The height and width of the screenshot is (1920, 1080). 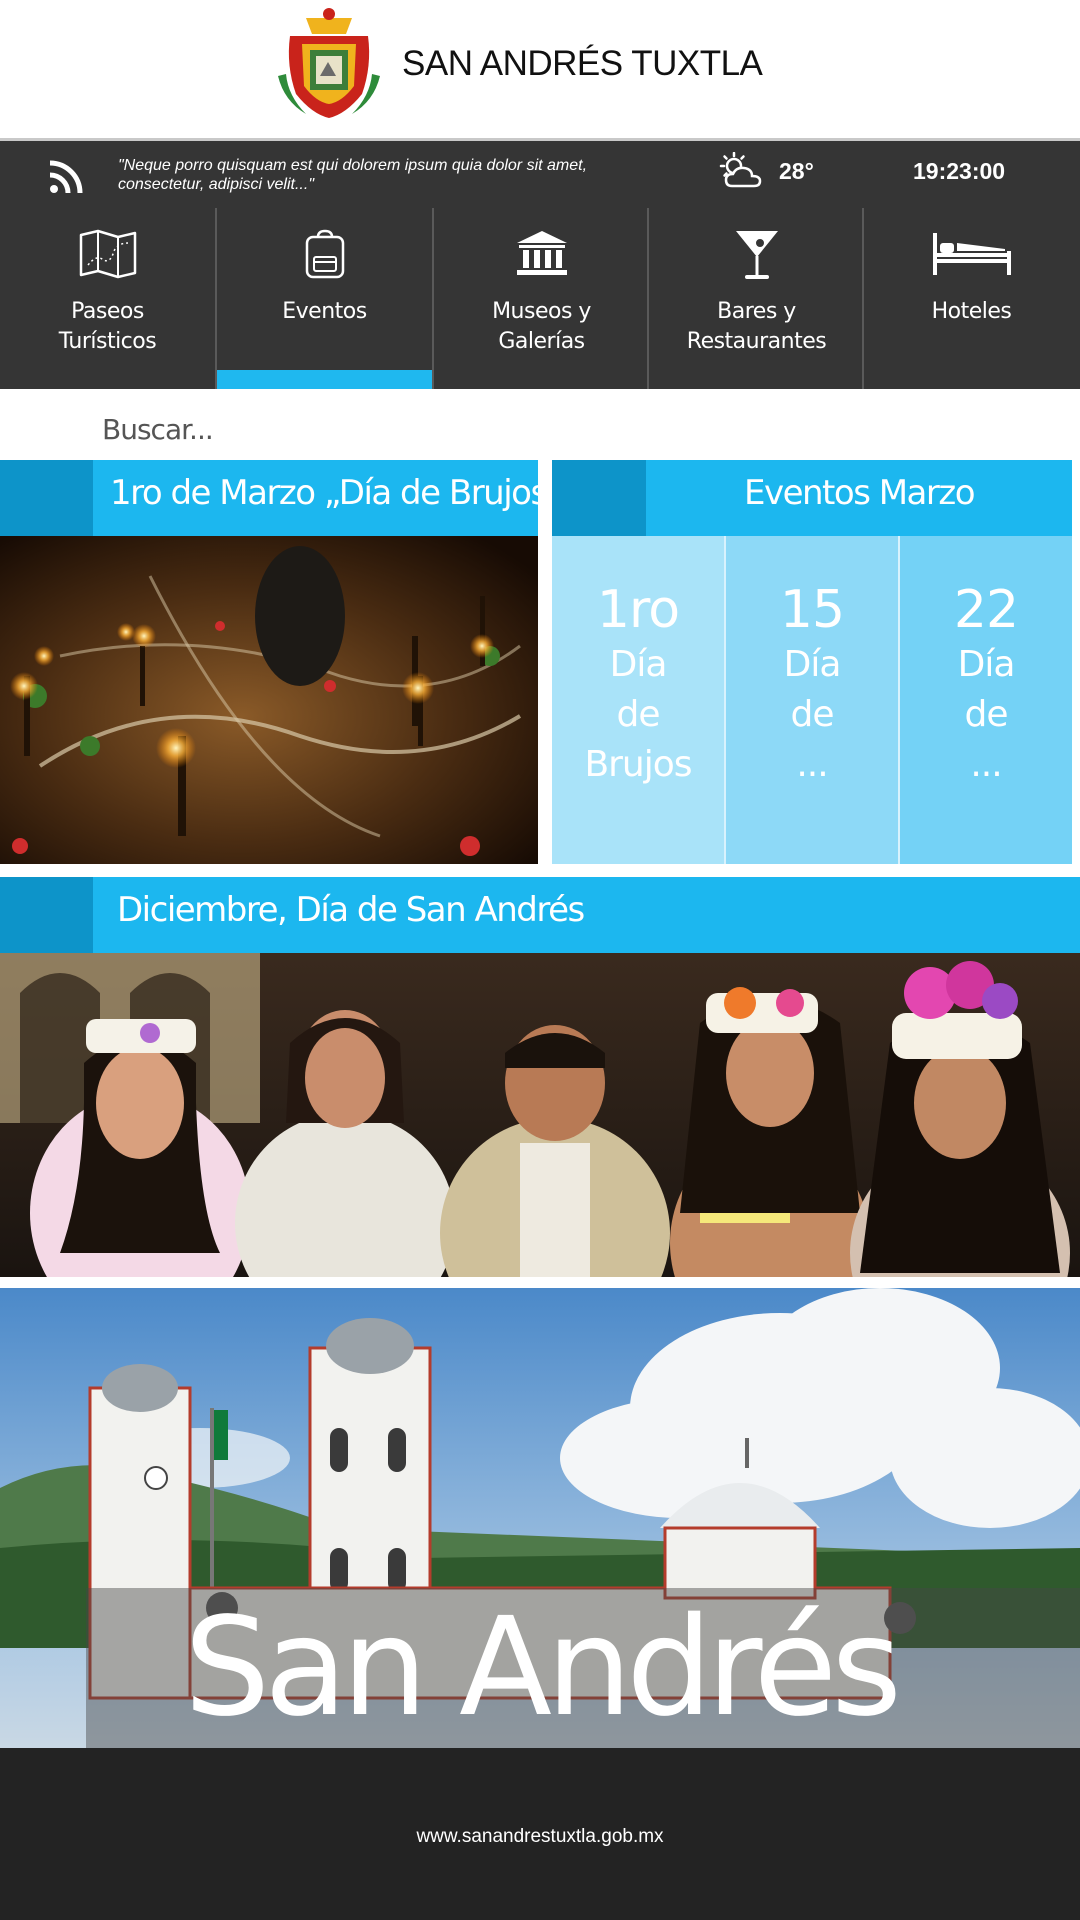 I want to click on event-date-number: 1ro, so click(x=638, y=610).